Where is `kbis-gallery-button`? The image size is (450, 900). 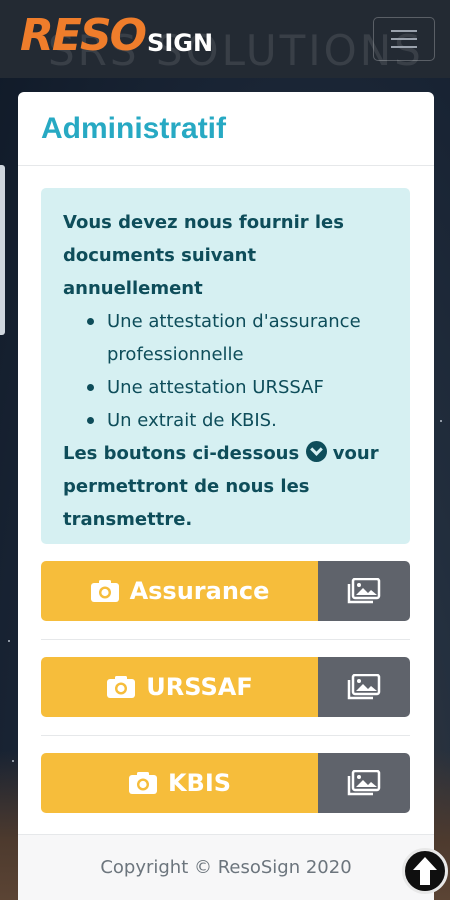 kbis-gallery-button is located at coordinates (364, 783).